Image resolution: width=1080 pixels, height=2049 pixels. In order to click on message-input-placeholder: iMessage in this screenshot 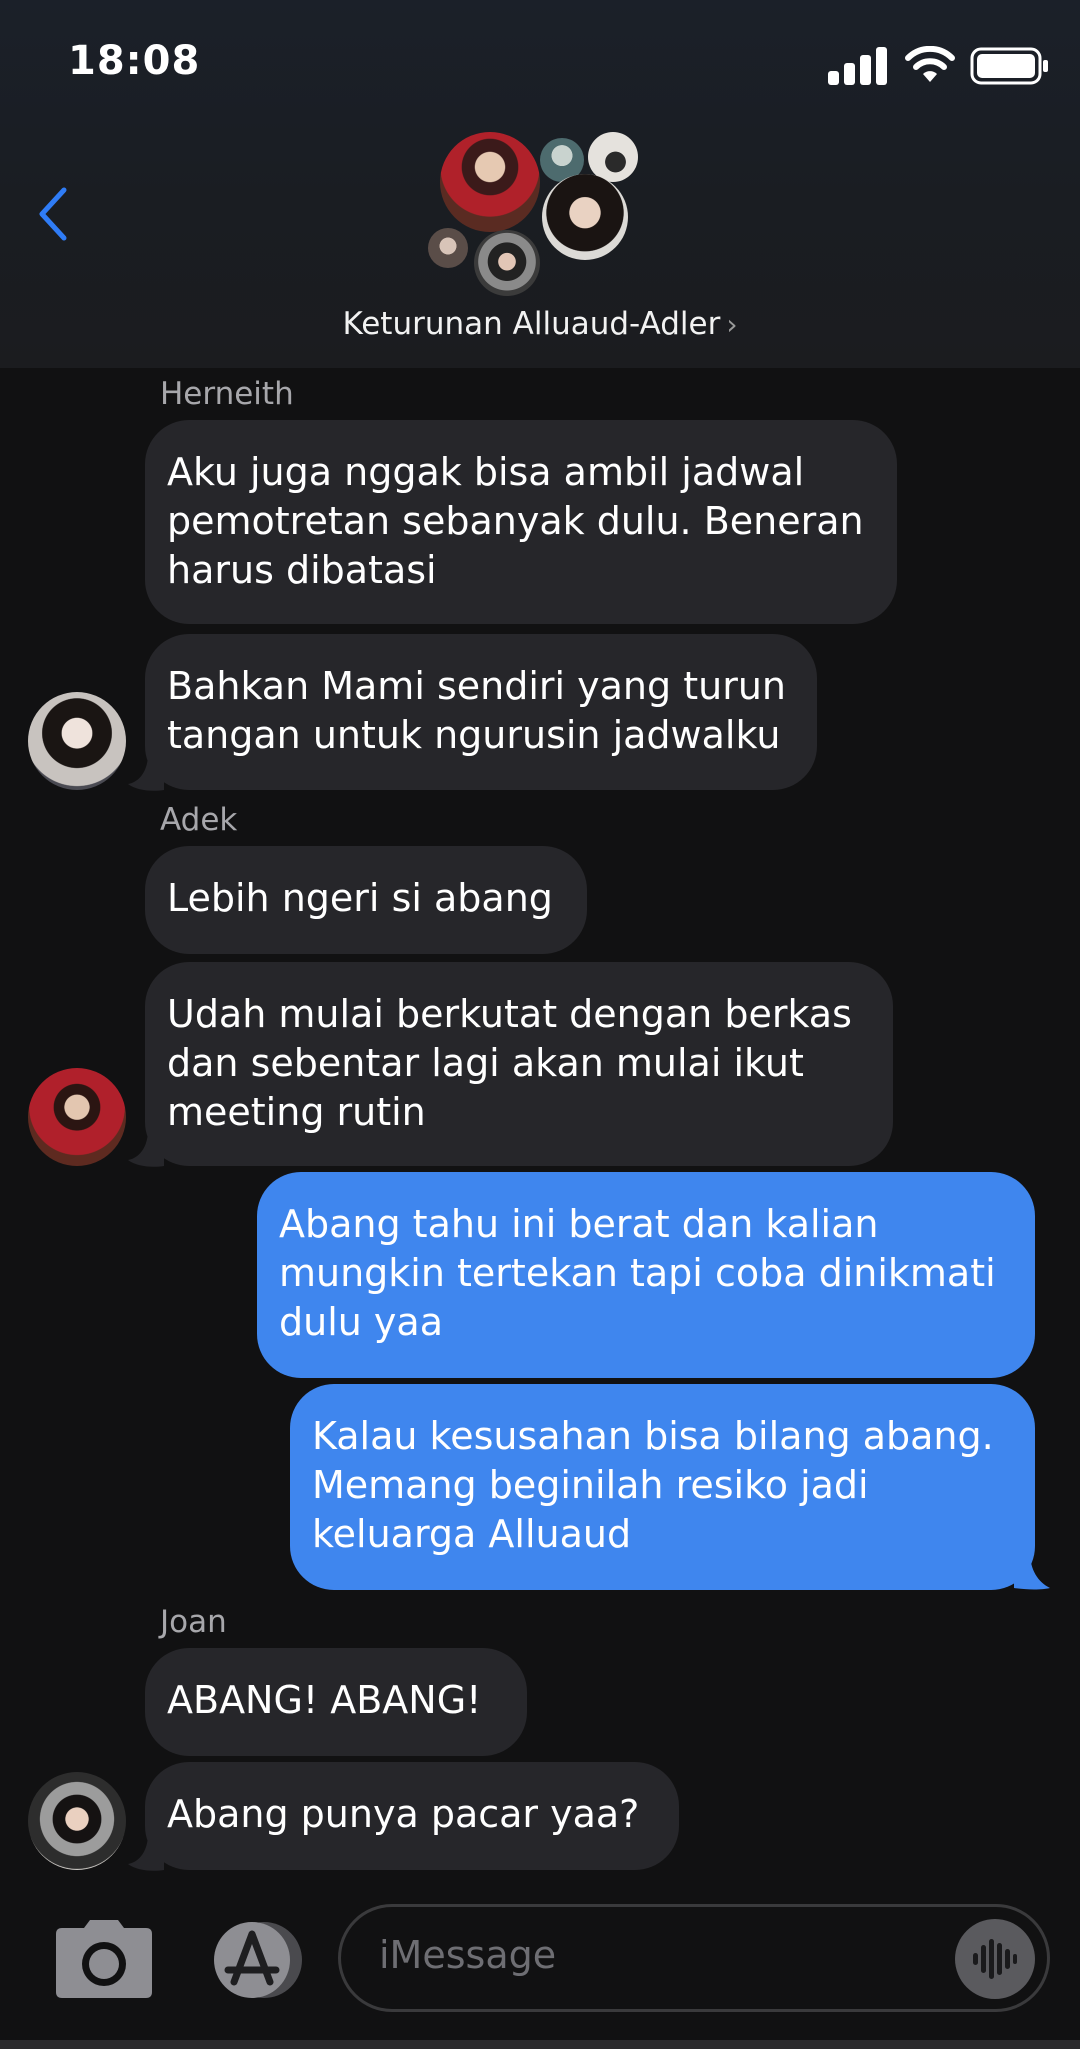, I will do `click(468, 1955)`.